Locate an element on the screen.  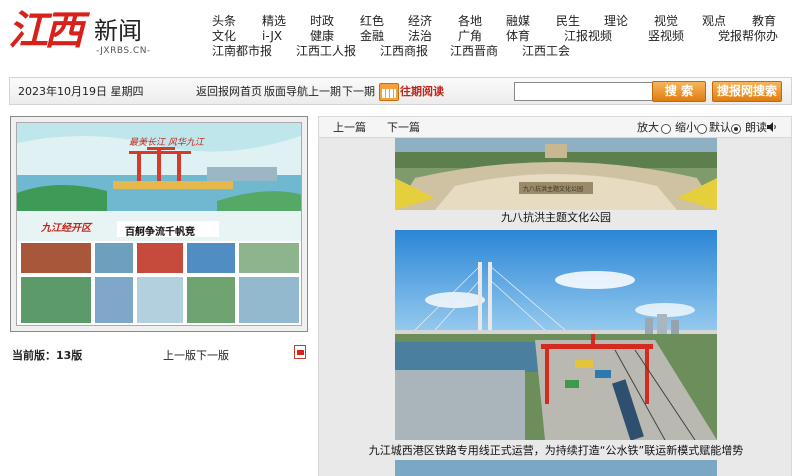
logo-black-text: 新闻 is located at coordinates (118, 31).